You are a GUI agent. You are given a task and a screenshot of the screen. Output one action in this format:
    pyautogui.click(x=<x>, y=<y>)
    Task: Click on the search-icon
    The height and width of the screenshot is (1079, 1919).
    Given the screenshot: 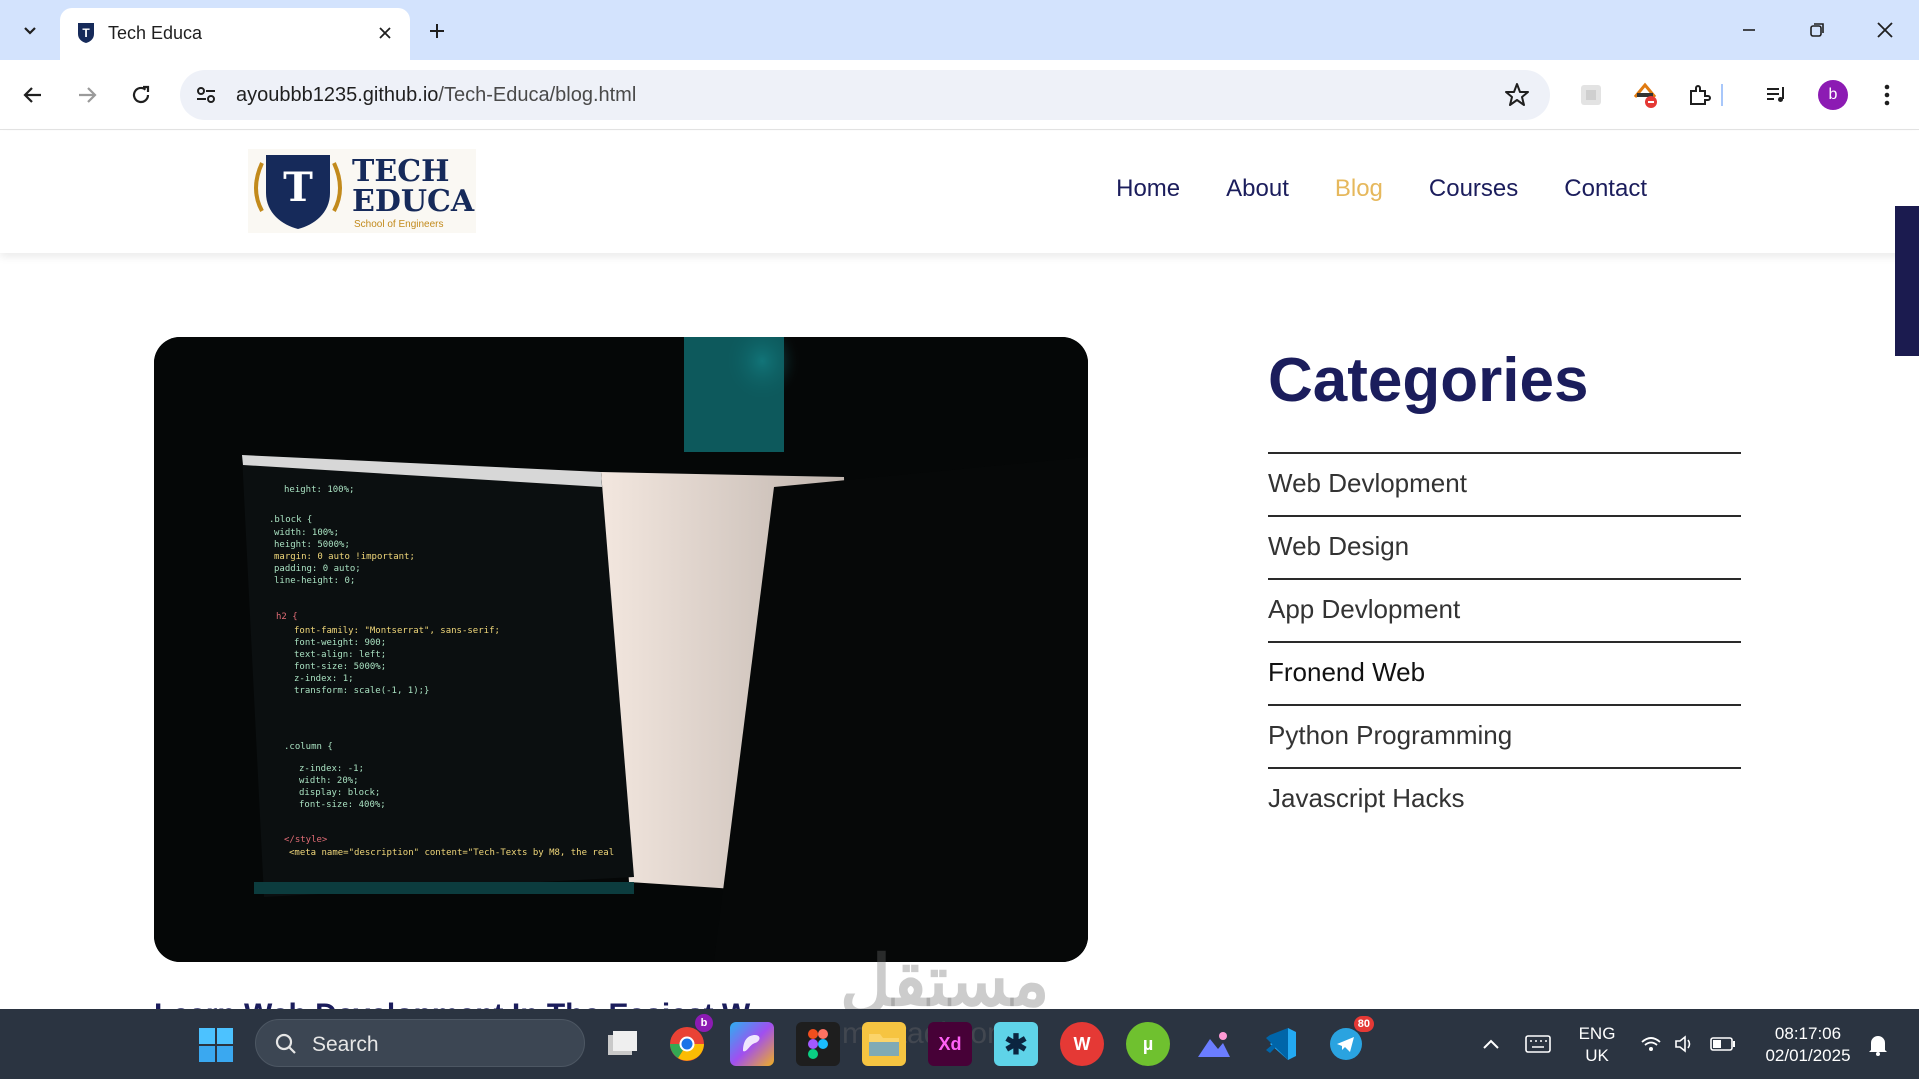 What is the action you would take?
    pyautogui.click(x=285, y=1043)
    